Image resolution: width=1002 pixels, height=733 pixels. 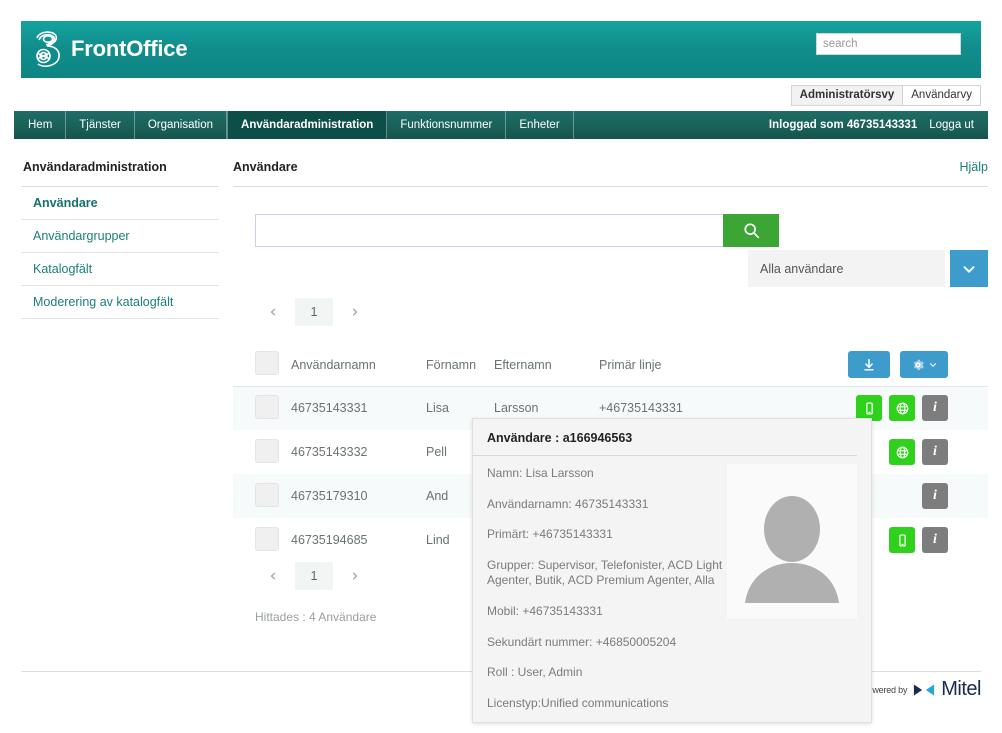 I want to click on popover-line-role: Roll : User, Admin, so click(x=535, y=672).